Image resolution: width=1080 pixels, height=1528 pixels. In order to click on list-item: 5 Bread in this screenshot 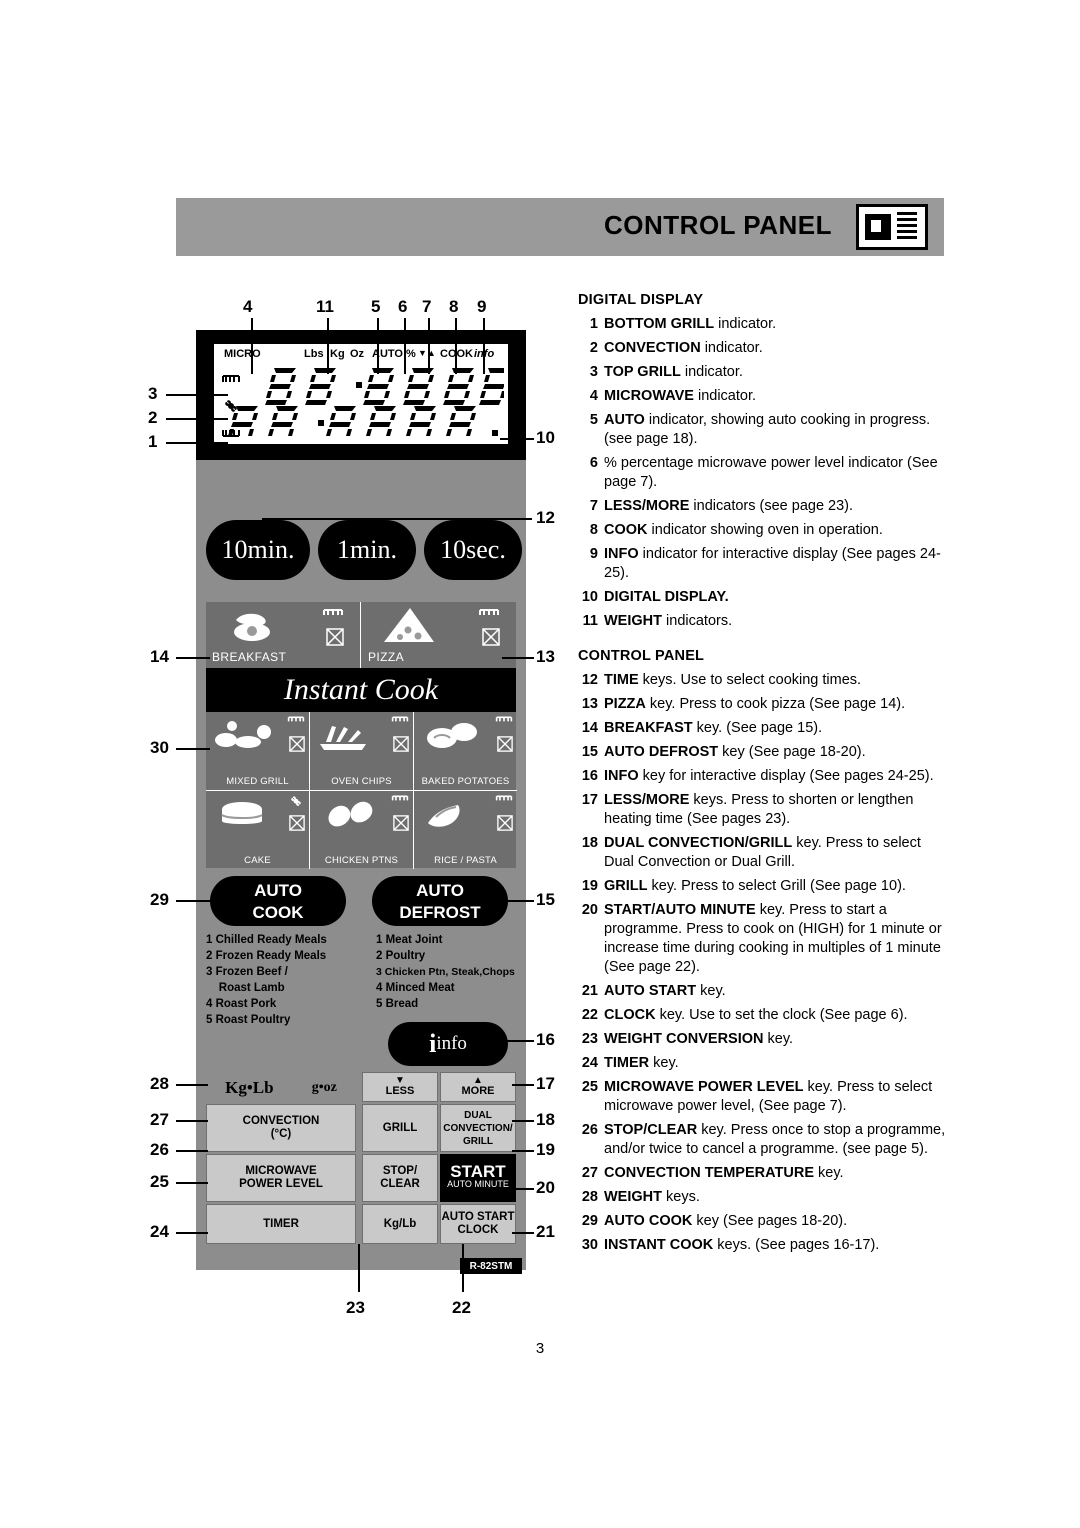, I will do `click(397, 1004)`.